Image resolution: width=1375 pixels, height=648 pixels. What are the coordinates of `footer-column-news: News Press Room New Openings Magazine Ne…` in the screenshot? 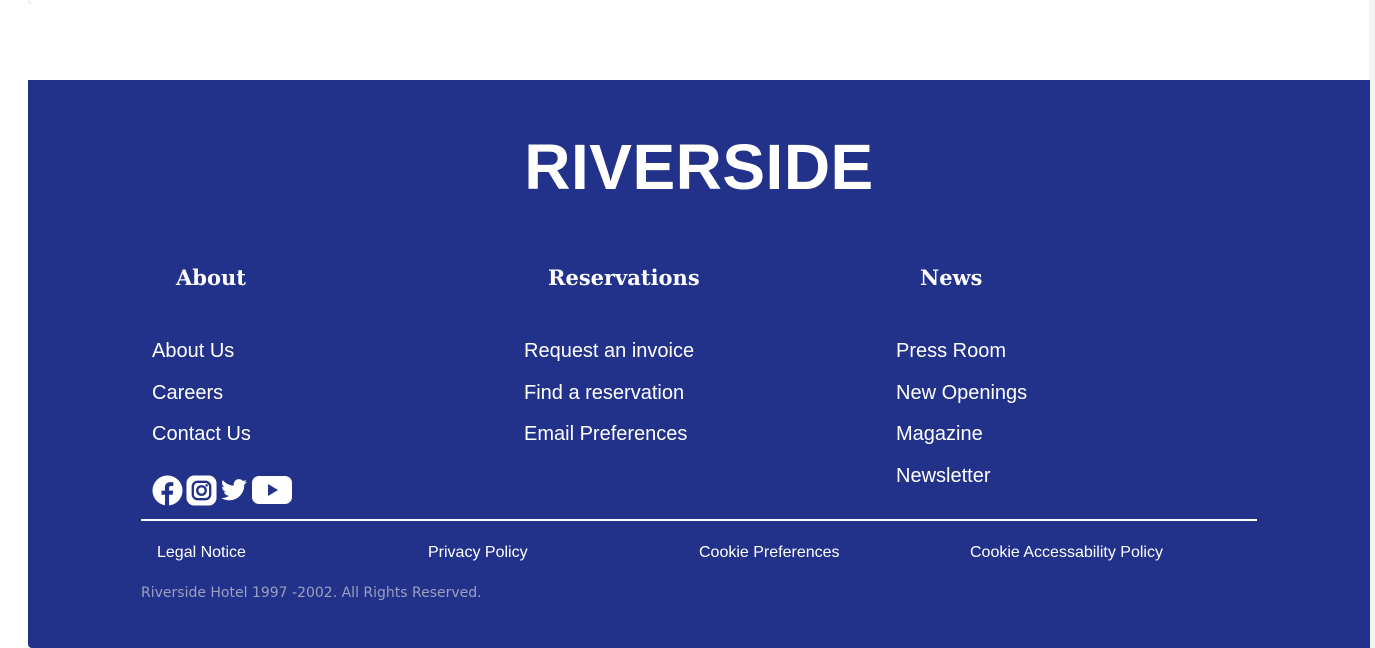 It's located at (1046, 376).